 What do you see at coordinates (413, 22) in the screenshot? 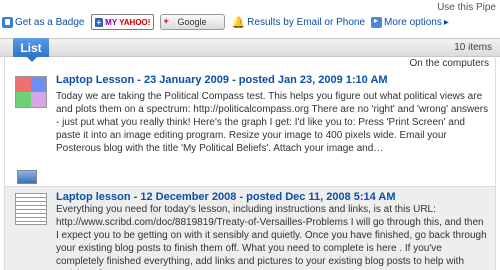
I see `more-options-label: More options` at bounding box center [413, 22].